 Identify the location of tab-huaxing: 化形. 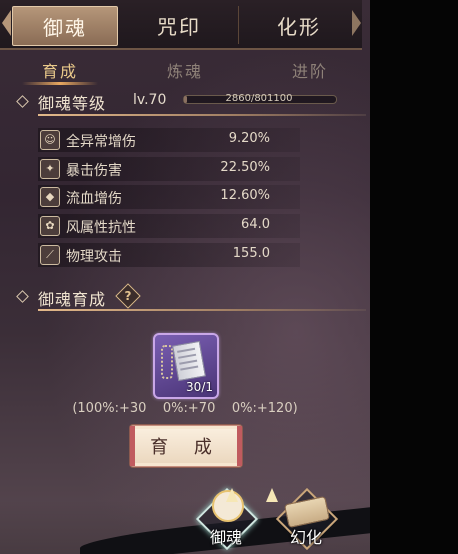
(299, 25).